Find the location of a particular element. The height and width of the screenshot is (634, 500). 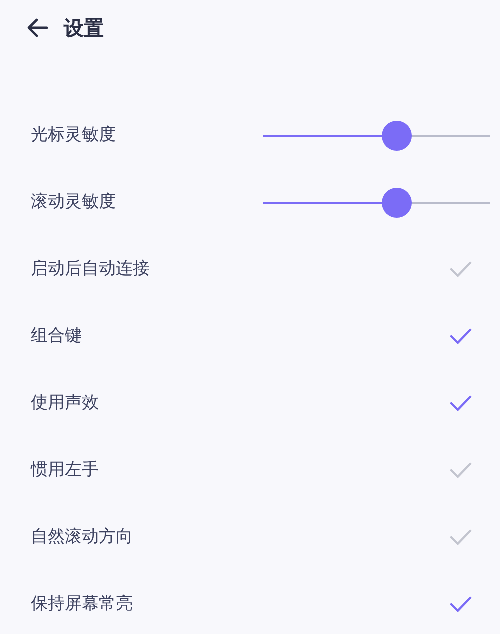

setting-label: 启动后自动连接 is located at coordinates (90, 269).